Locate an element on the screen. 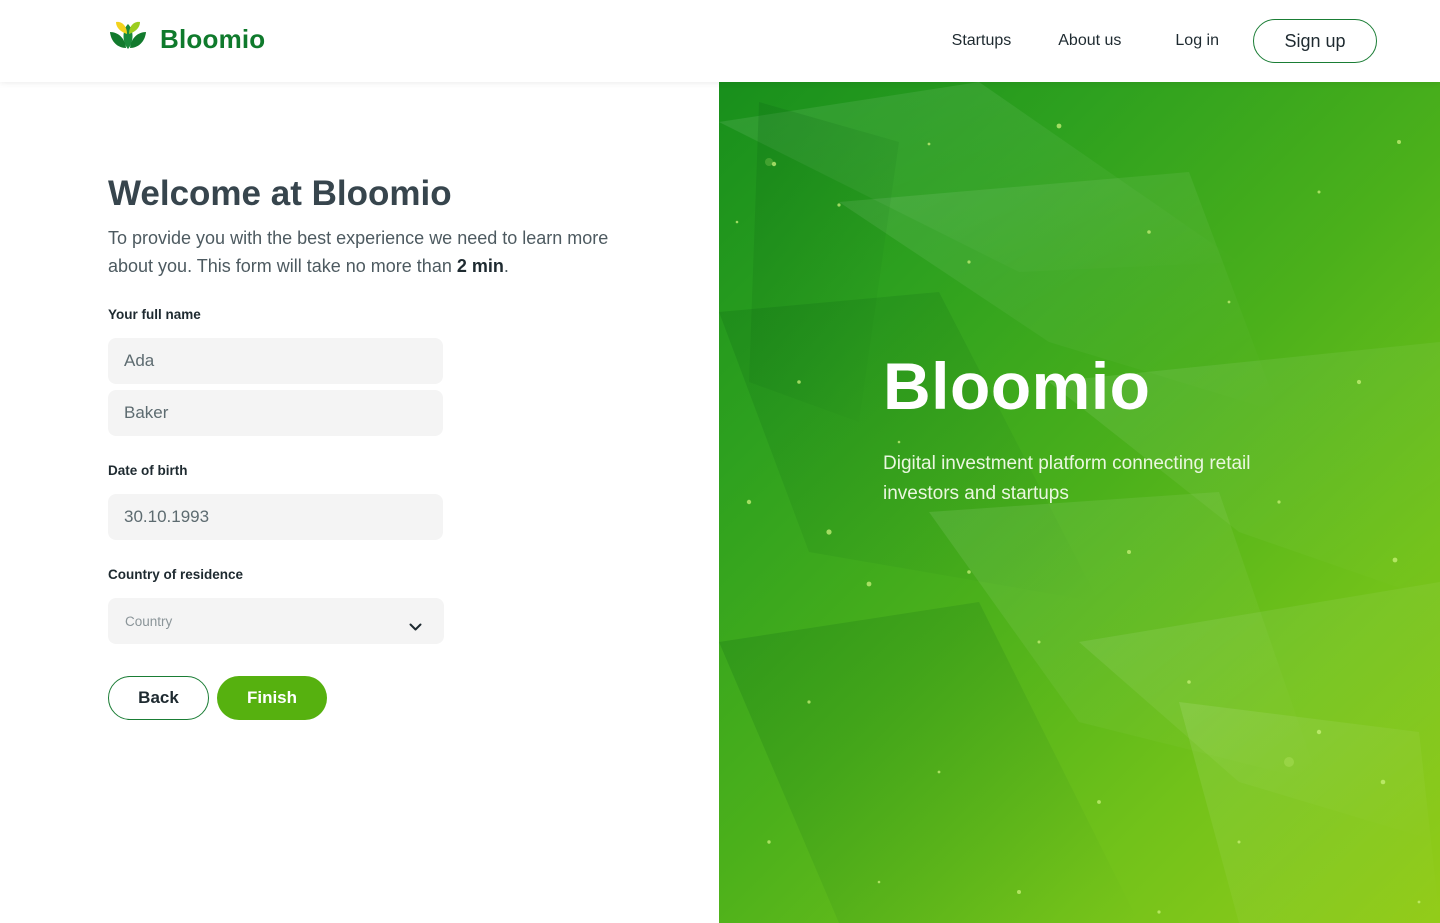  subtitle-end: . is located at coordinates (506, 266).